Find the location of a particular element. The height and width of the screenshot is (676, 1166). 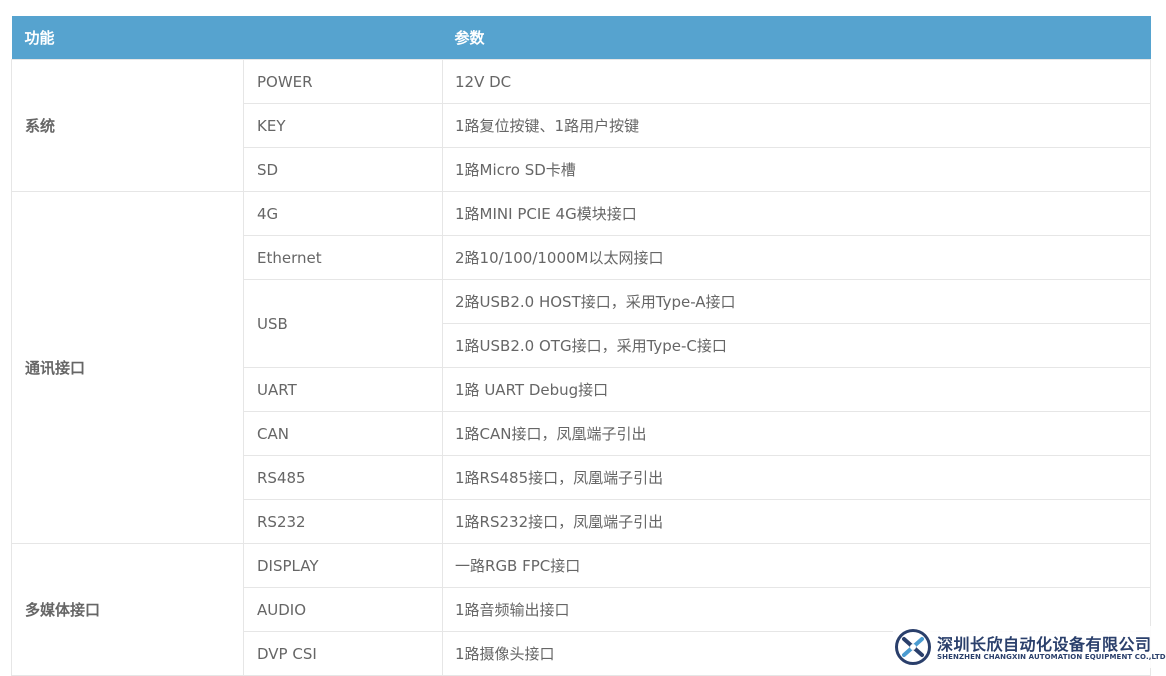

table-header-row: 功能 参数 is located at coordinates (581, 38).